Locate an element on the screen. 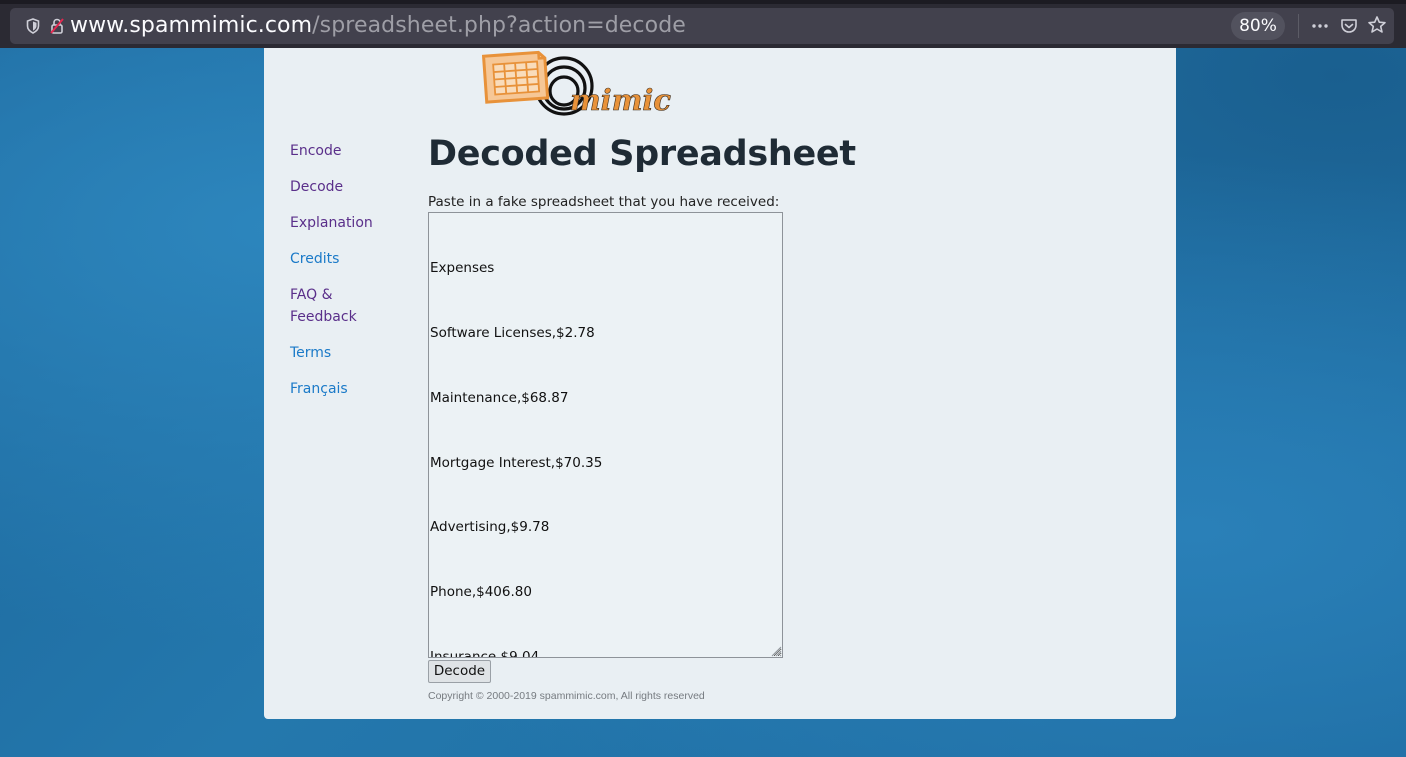  nav-link-decode: Decode is located at coordinates (345, 187).